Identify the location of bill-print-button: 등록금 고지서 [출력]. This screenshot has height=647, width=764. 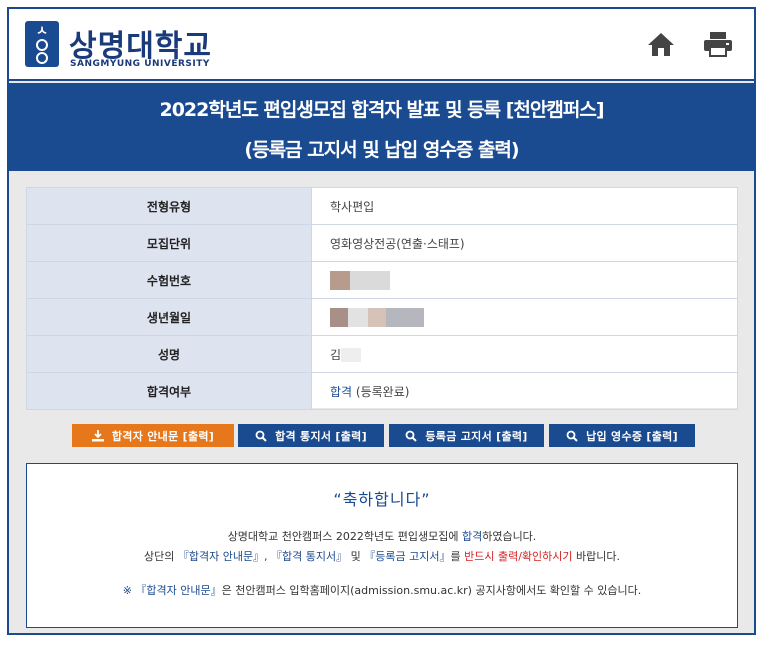
(466, 435).